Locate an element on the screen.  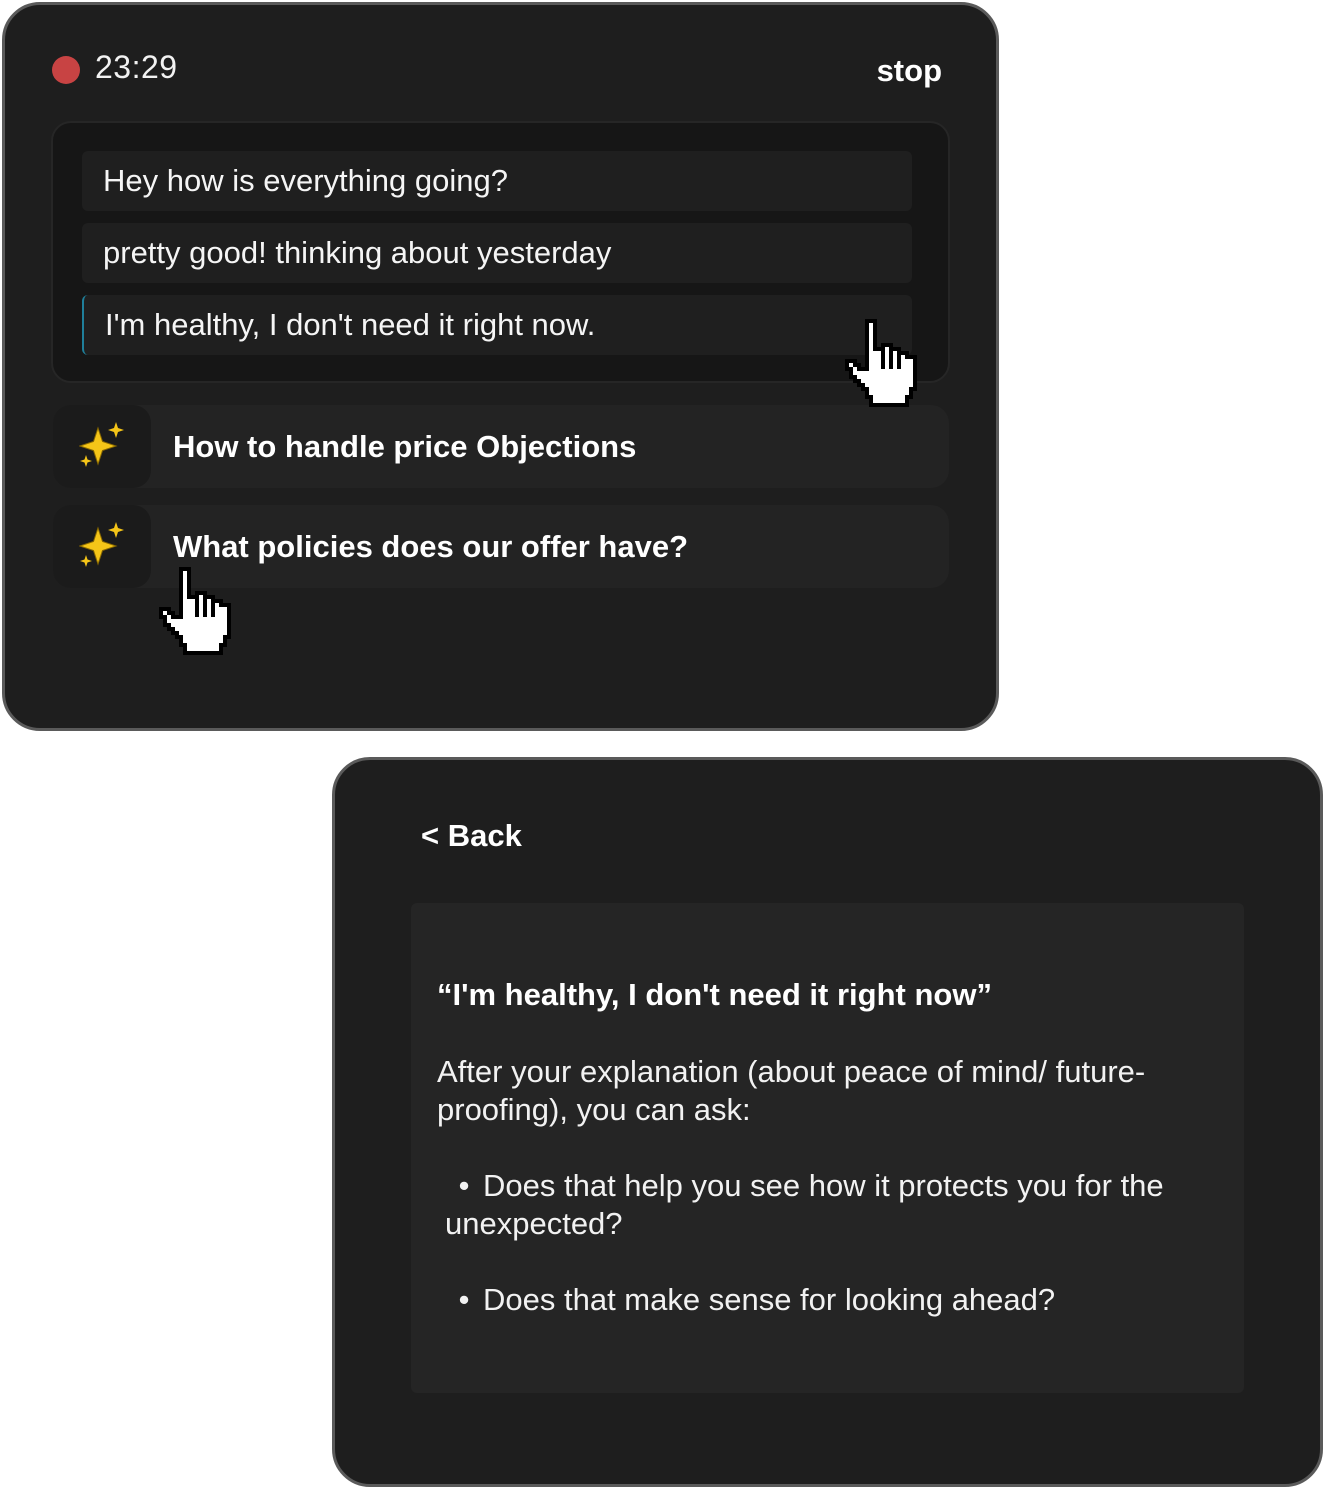
objection-quote: “I'm healthy, I don't need it right now” is located at coordinates (714, 994).